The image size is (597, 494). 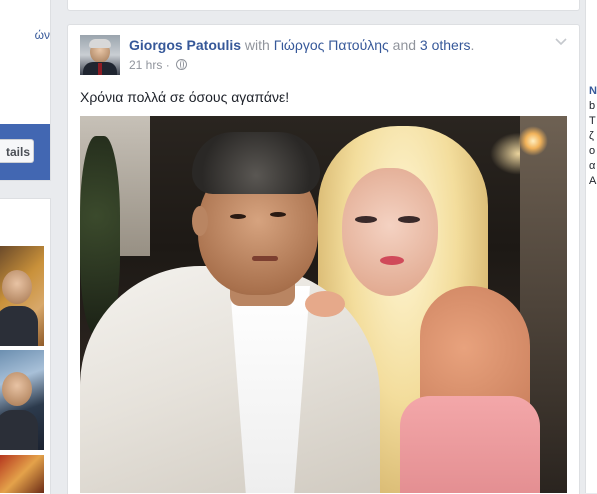 What do you see at coordinates (592, 151) in the screenshot?
I see `right-sidebar-fragment: ο` at bounding box center [592, 151].